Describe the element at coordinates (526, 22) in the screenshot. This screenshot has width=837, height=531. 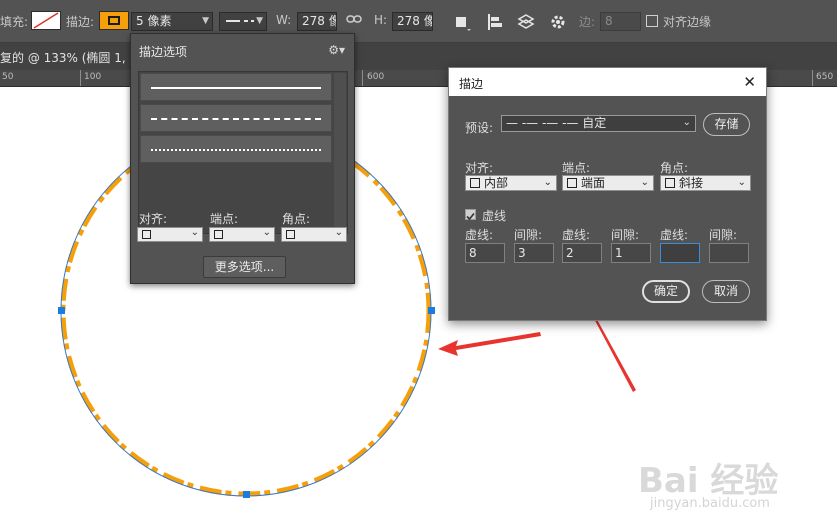
I see `path-arrangement-icon` at that location.